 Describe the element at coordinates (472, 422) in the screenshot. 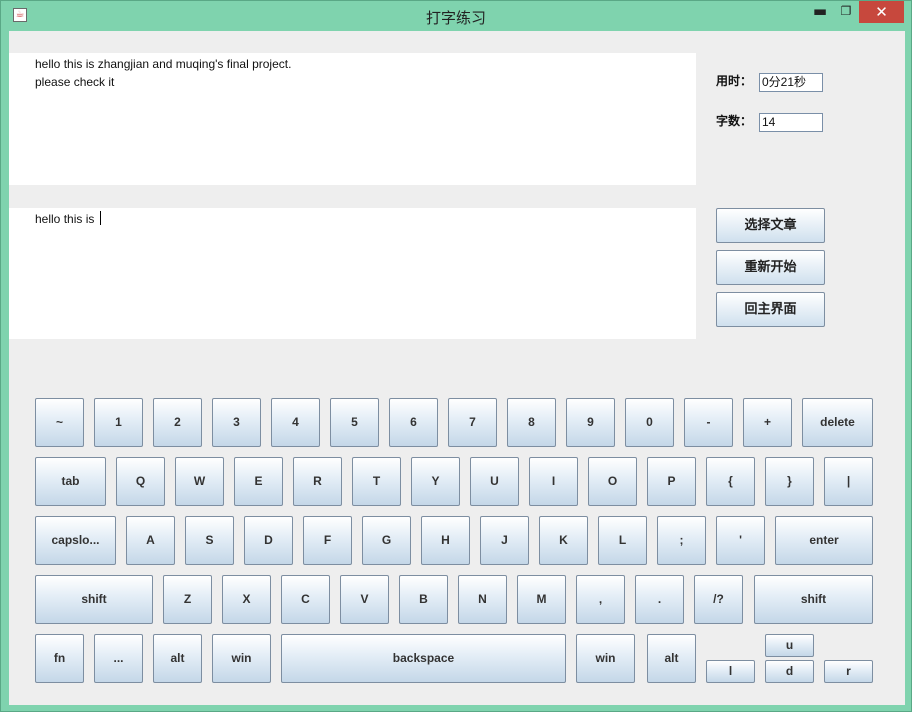

I see `key-0-7: 7` at that location.